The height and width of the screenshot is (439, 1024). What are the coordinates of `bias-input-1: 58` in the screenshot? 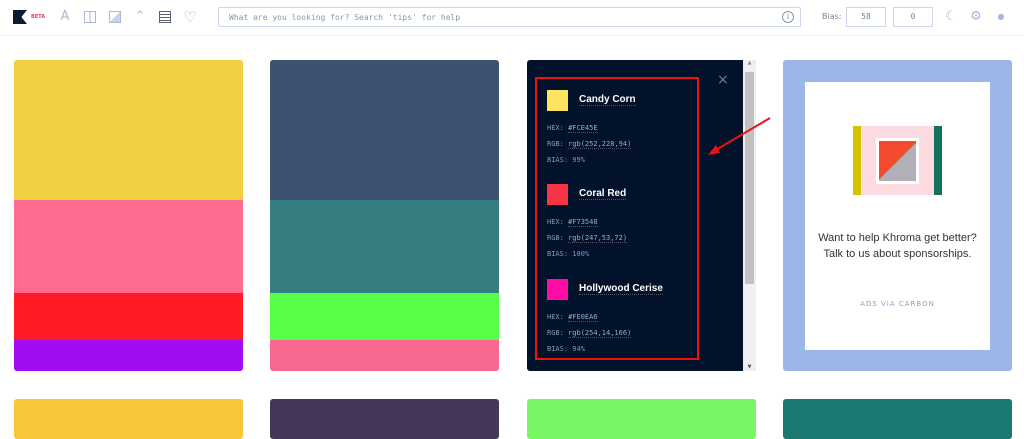 It's located at (866, 17).